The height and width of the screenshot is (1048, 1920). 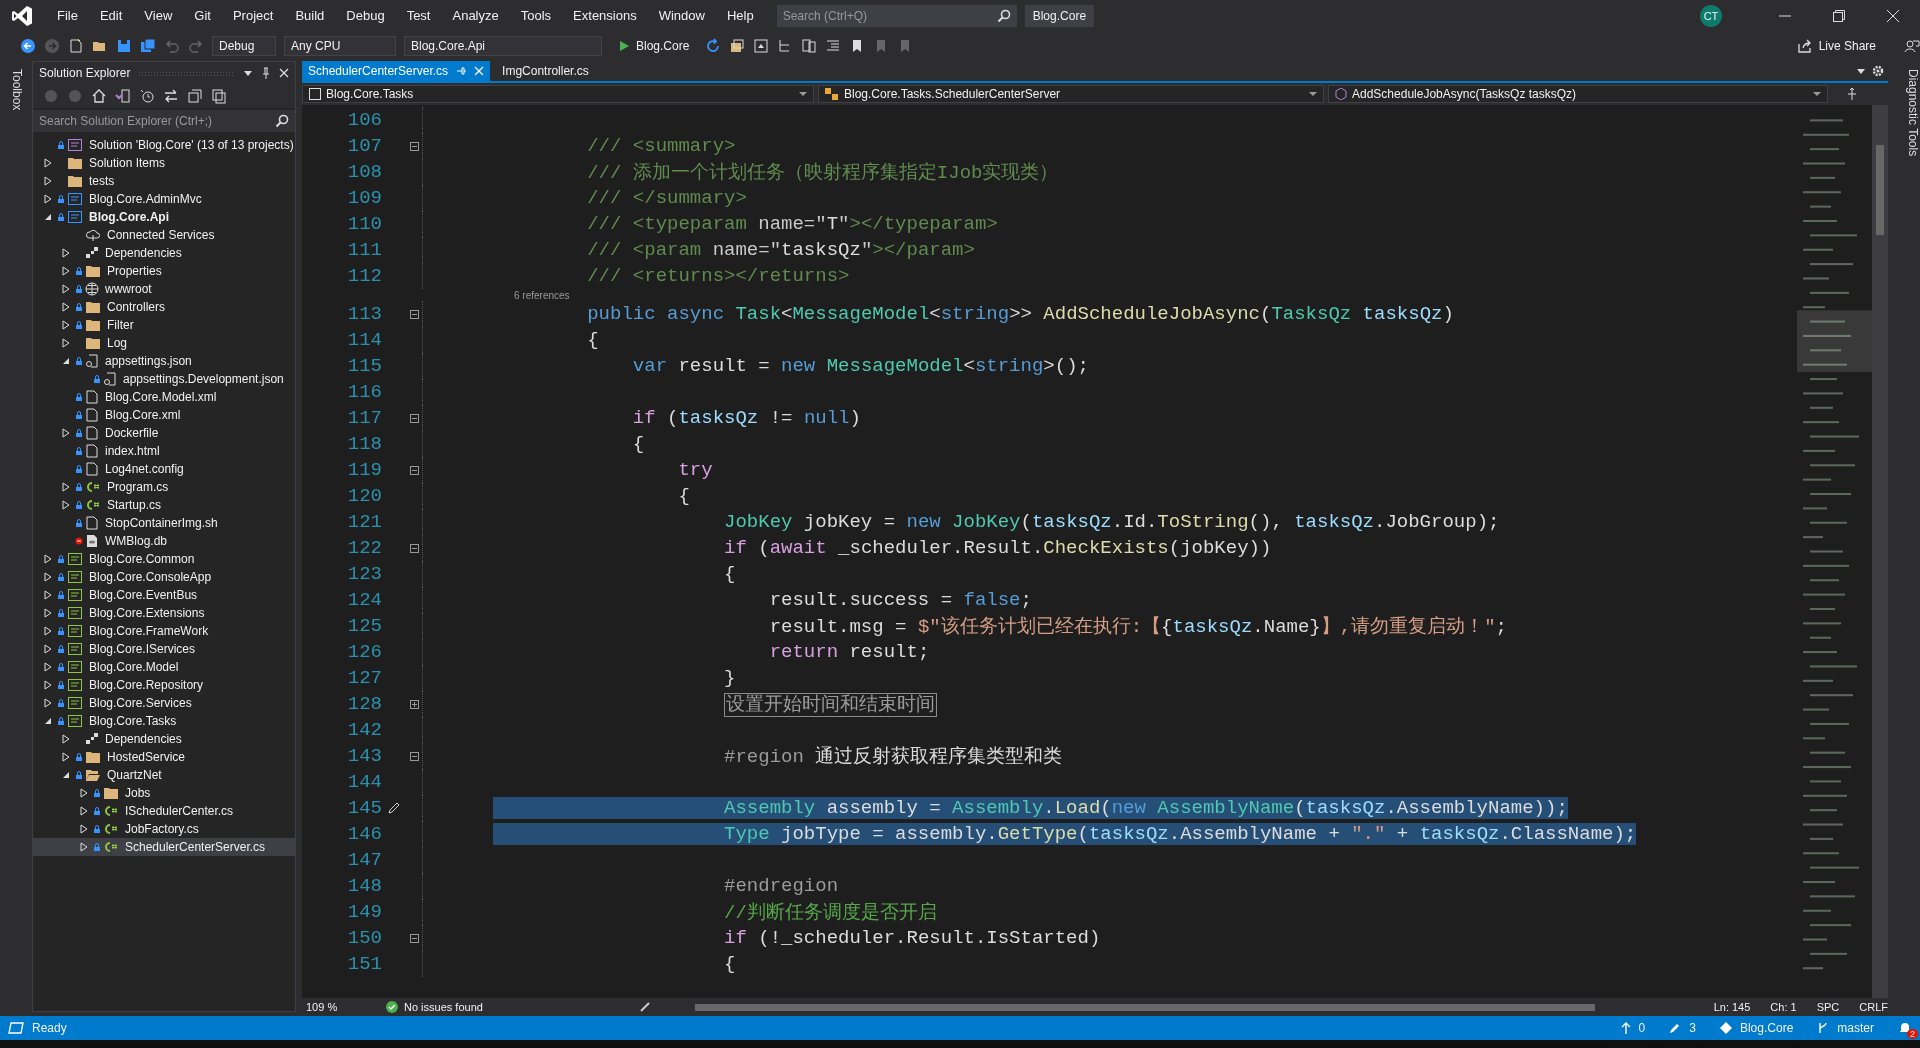 I want to click on repository-name: Blog.Core, so click(x=1766, y=1028).